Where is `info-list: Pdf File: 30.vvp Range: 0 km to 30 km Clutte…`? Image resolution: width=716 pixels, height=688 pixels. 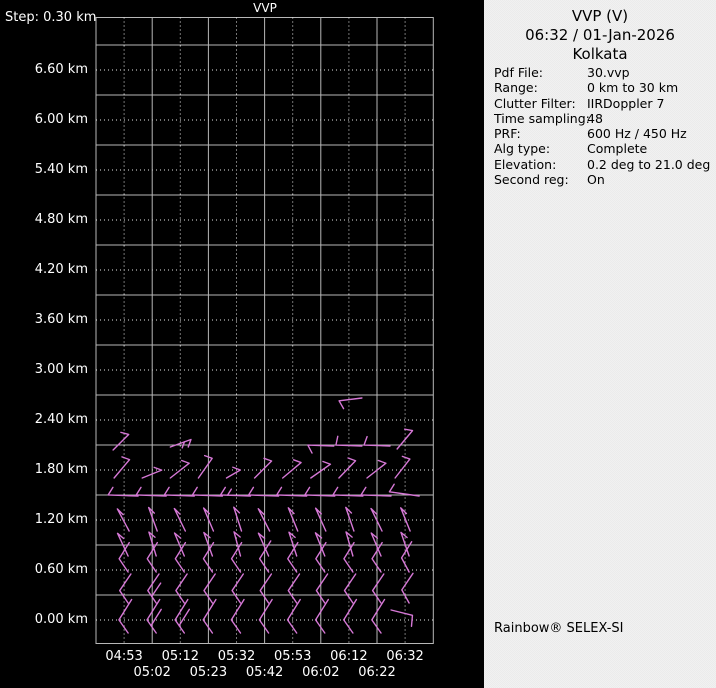 info-list: Pdf File: 30.vvp Range: 0 km to 30 km Clutte… is located at coordinates (603, 126).